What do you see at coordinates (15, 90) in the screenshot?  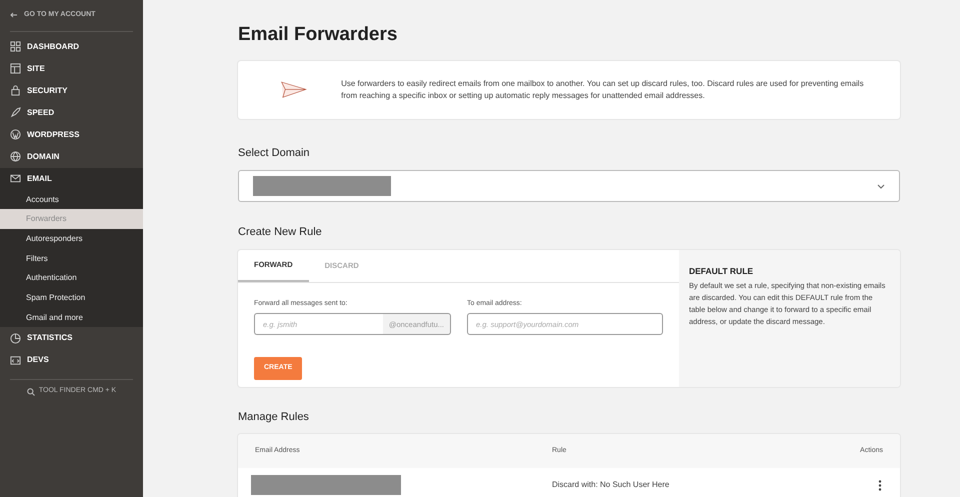 I see `padlock-icon` at bounding box center [15, 90].